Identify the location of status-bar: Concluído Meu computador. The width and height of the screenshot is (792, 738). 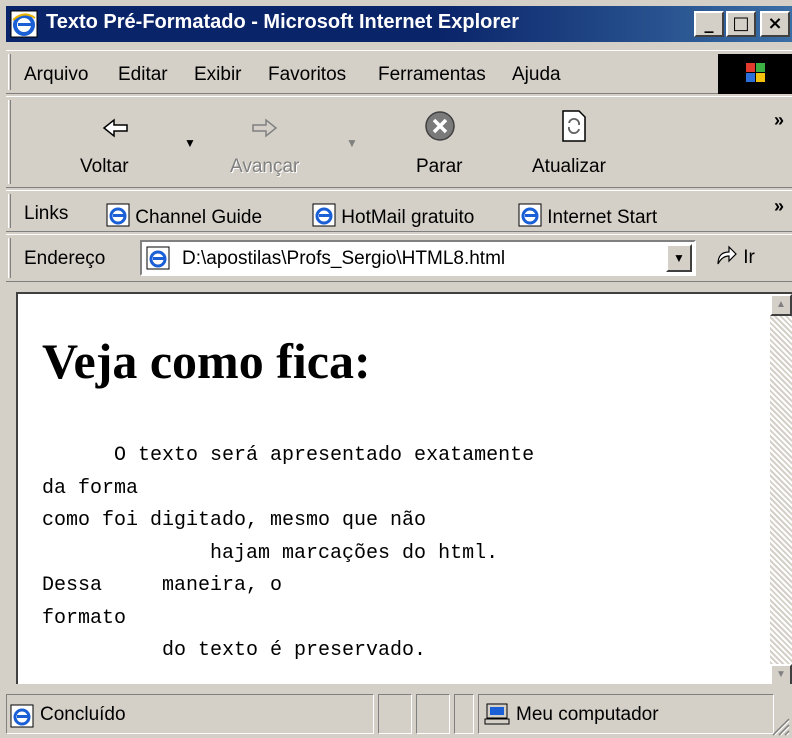
(399, 714).